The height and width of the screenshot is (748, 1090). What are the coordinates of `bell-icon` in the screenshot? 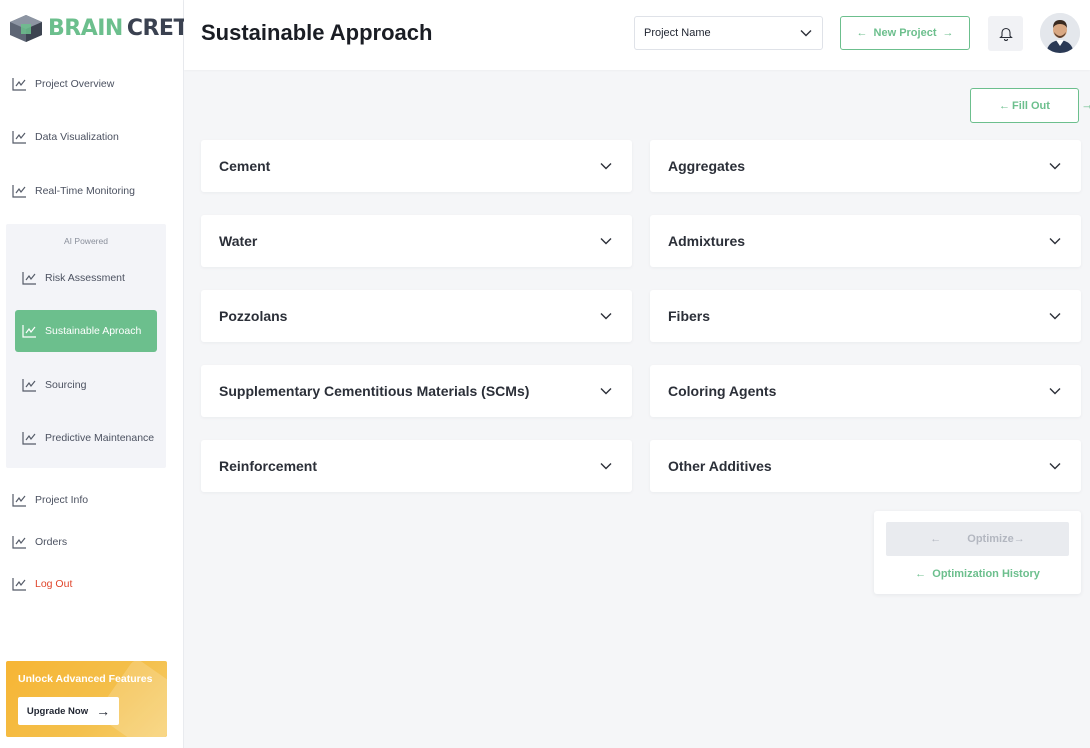 It's located at (1005, 34).